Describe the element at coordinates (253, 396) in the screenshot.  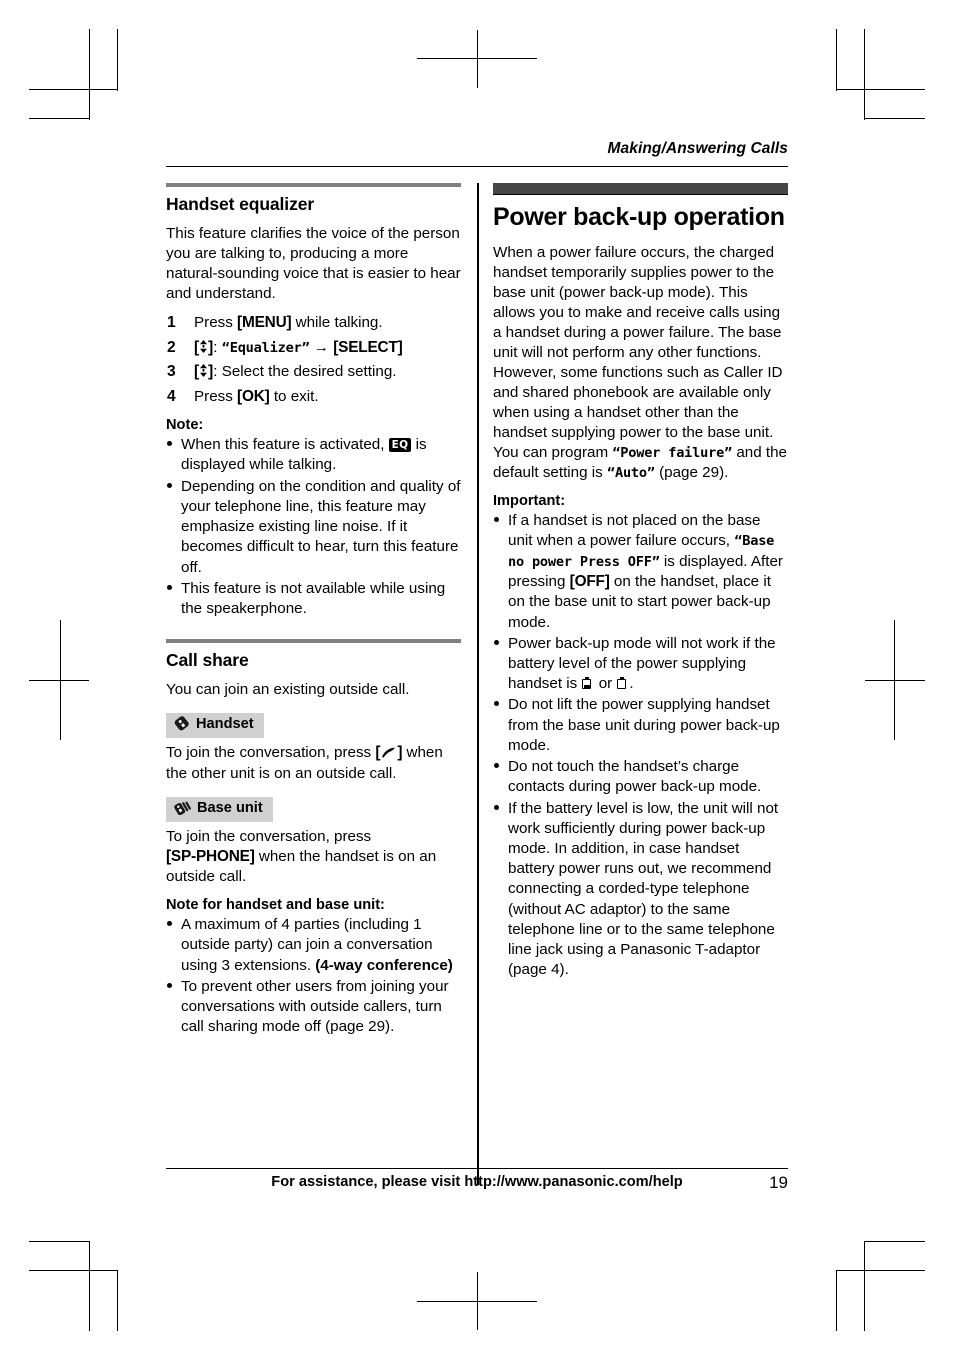
I see `key-ok: [OK]` at that location.